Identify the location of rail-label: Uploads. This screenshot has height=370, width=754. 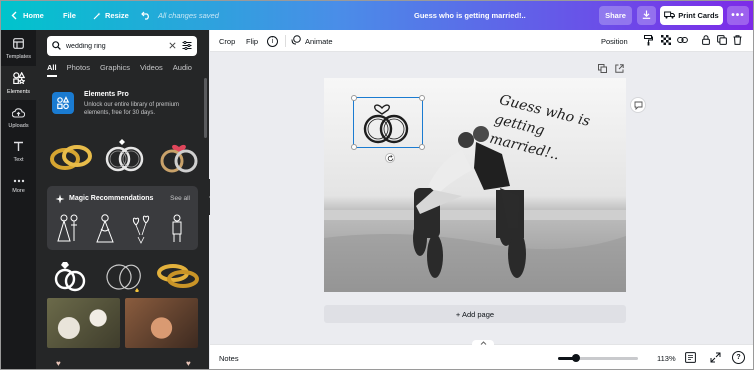
(18, 125).